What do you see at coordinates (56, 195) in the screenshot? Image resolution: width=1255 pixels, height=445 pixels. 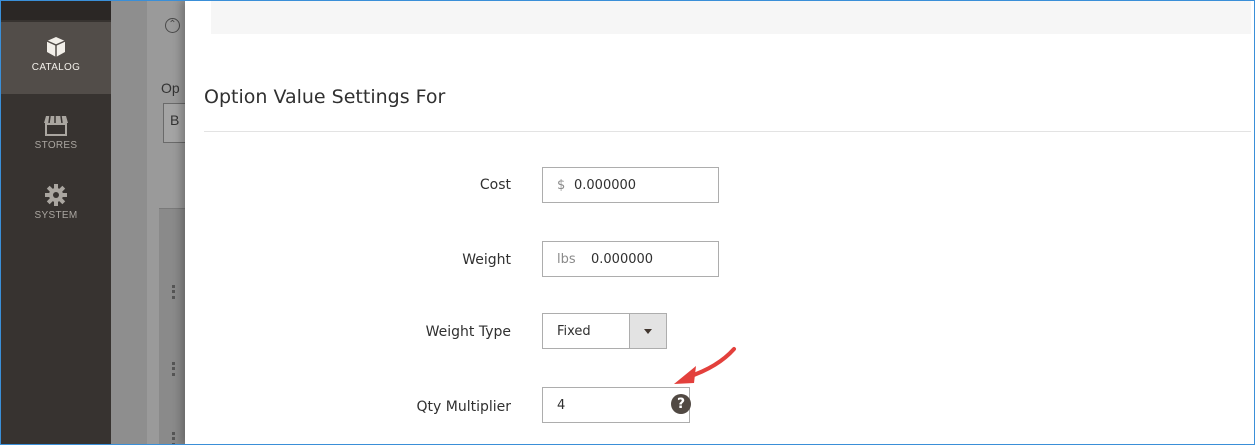 I see `gear-icon` at bounding box center [56, 195].